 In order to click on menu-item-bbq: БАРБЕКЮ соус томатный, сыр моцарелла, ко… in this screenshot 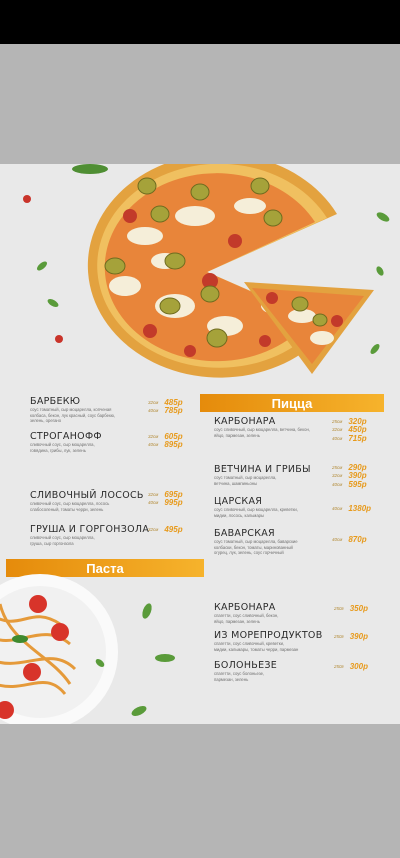, I will do `click(73, 409)`.